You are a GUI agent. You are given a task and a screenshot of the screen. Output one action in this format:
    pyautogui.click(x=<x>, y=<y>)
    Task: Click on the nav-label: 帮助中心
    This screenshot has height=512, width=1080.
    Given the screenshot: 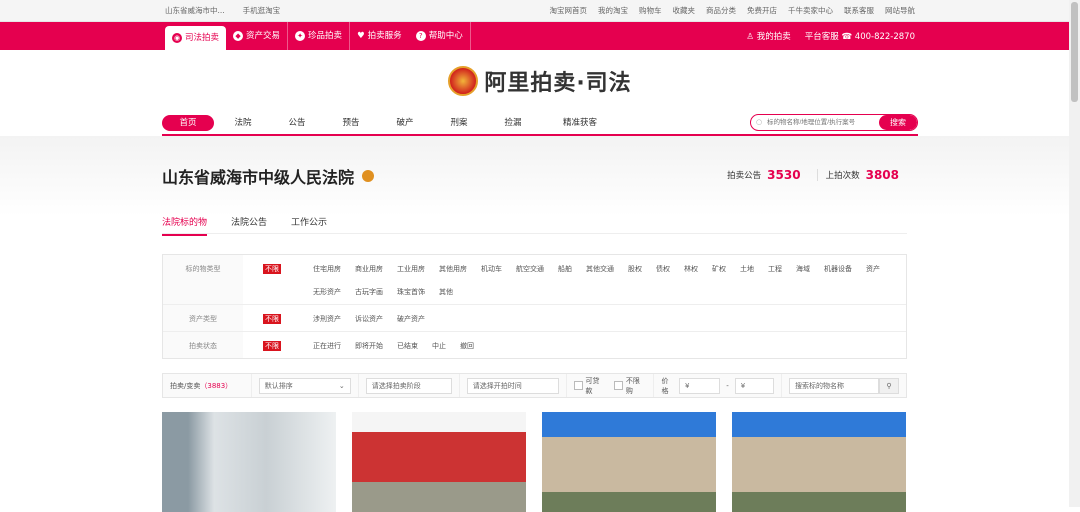 What is the action you would take?
    pyautogui.click(x=445, y=36)
    